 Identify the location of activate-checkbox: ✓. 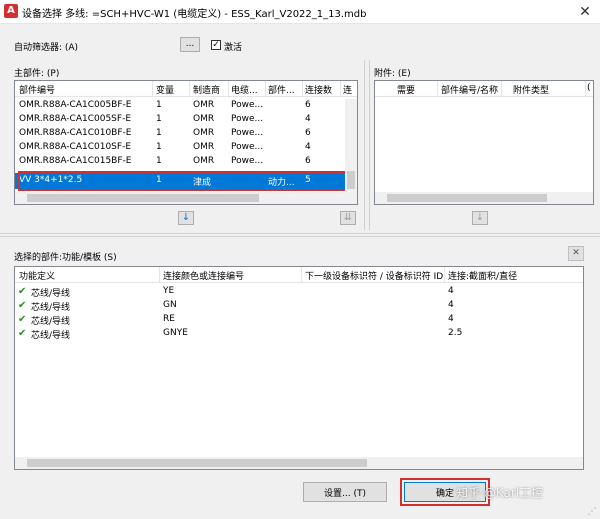
(216, 45).